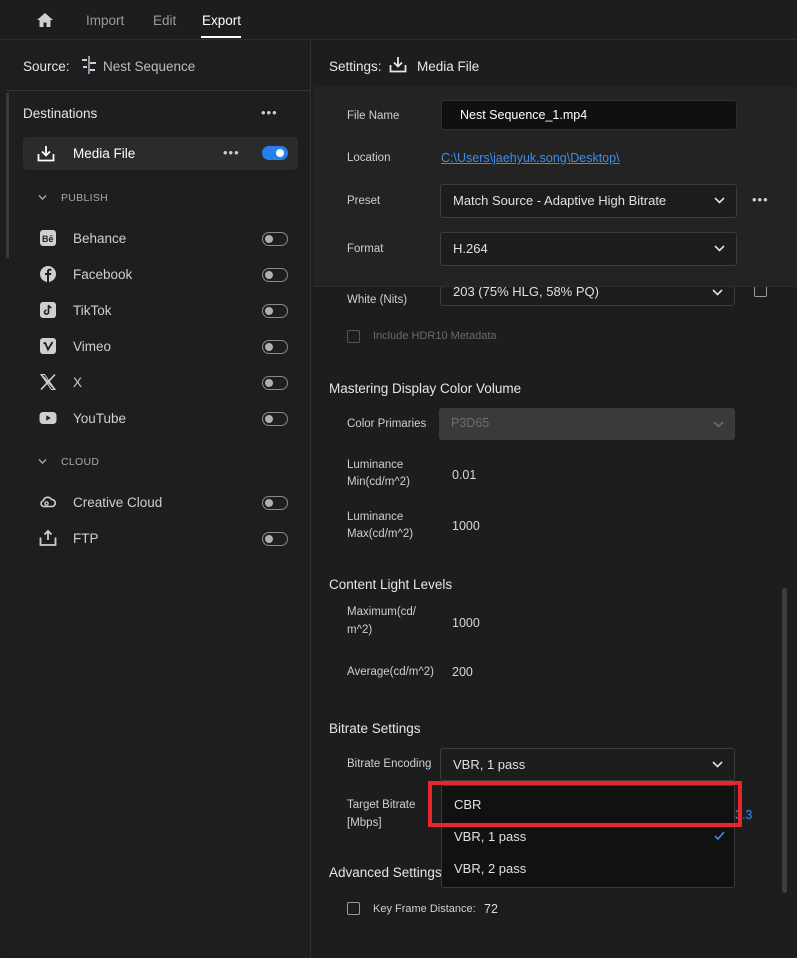 The width and height of the screenshot is (797, 958). Describe the element at coordinates (585, 804) in the screenshot. I see `cbr-highlight-box` at that location.